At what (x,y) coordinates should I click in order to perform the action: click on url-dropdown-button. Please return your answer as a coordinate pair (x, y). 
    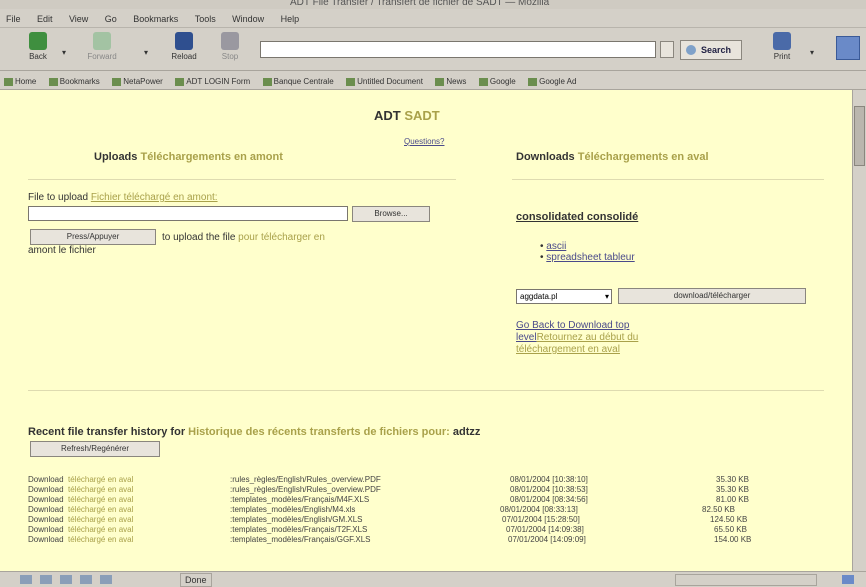
    Looking at the image, I should click on (667, 49).